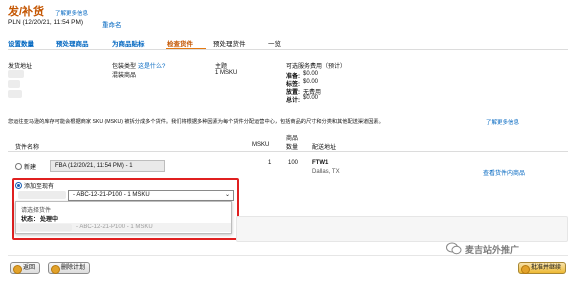 This screenshot has width=576, height=282. Describe the element at coordinates (20, 67) in the screenshot. I see `ship-from-label: 发货地址` at that location.